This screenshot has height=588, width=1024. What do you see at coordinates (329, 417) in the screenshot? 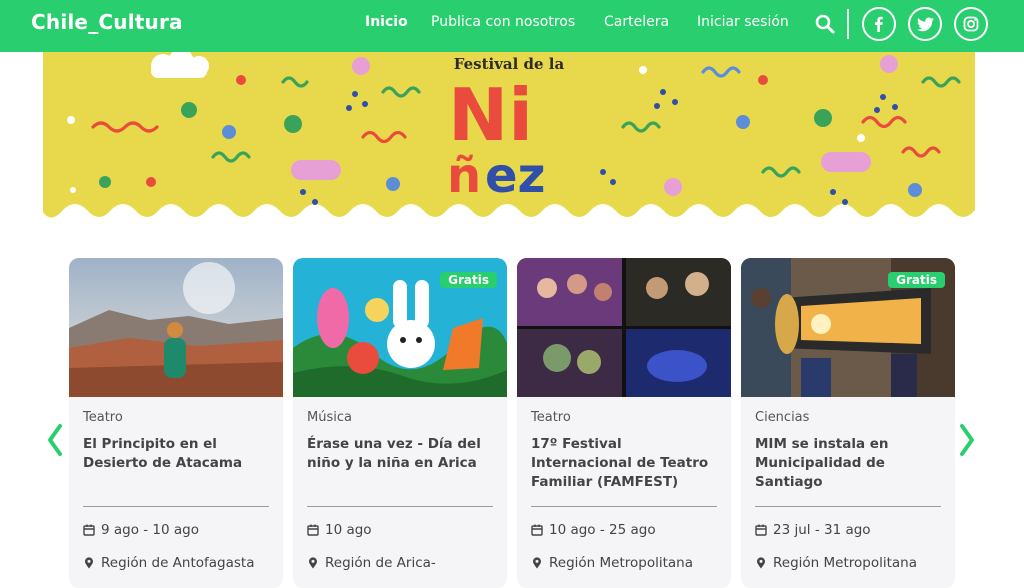
I see `event-category: Música` at bounding box center [329, 417].